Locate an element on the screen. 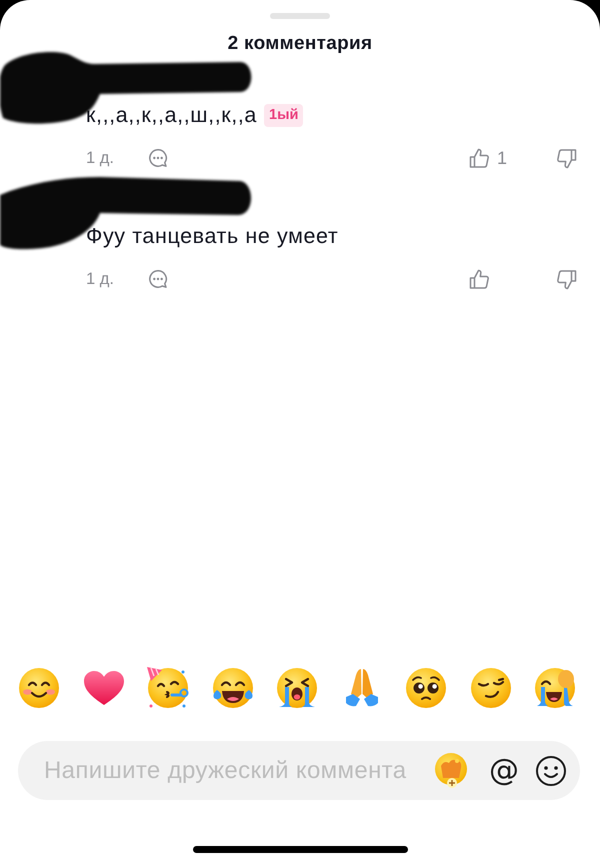  emoji-icon is located at coordinates (551, 770).